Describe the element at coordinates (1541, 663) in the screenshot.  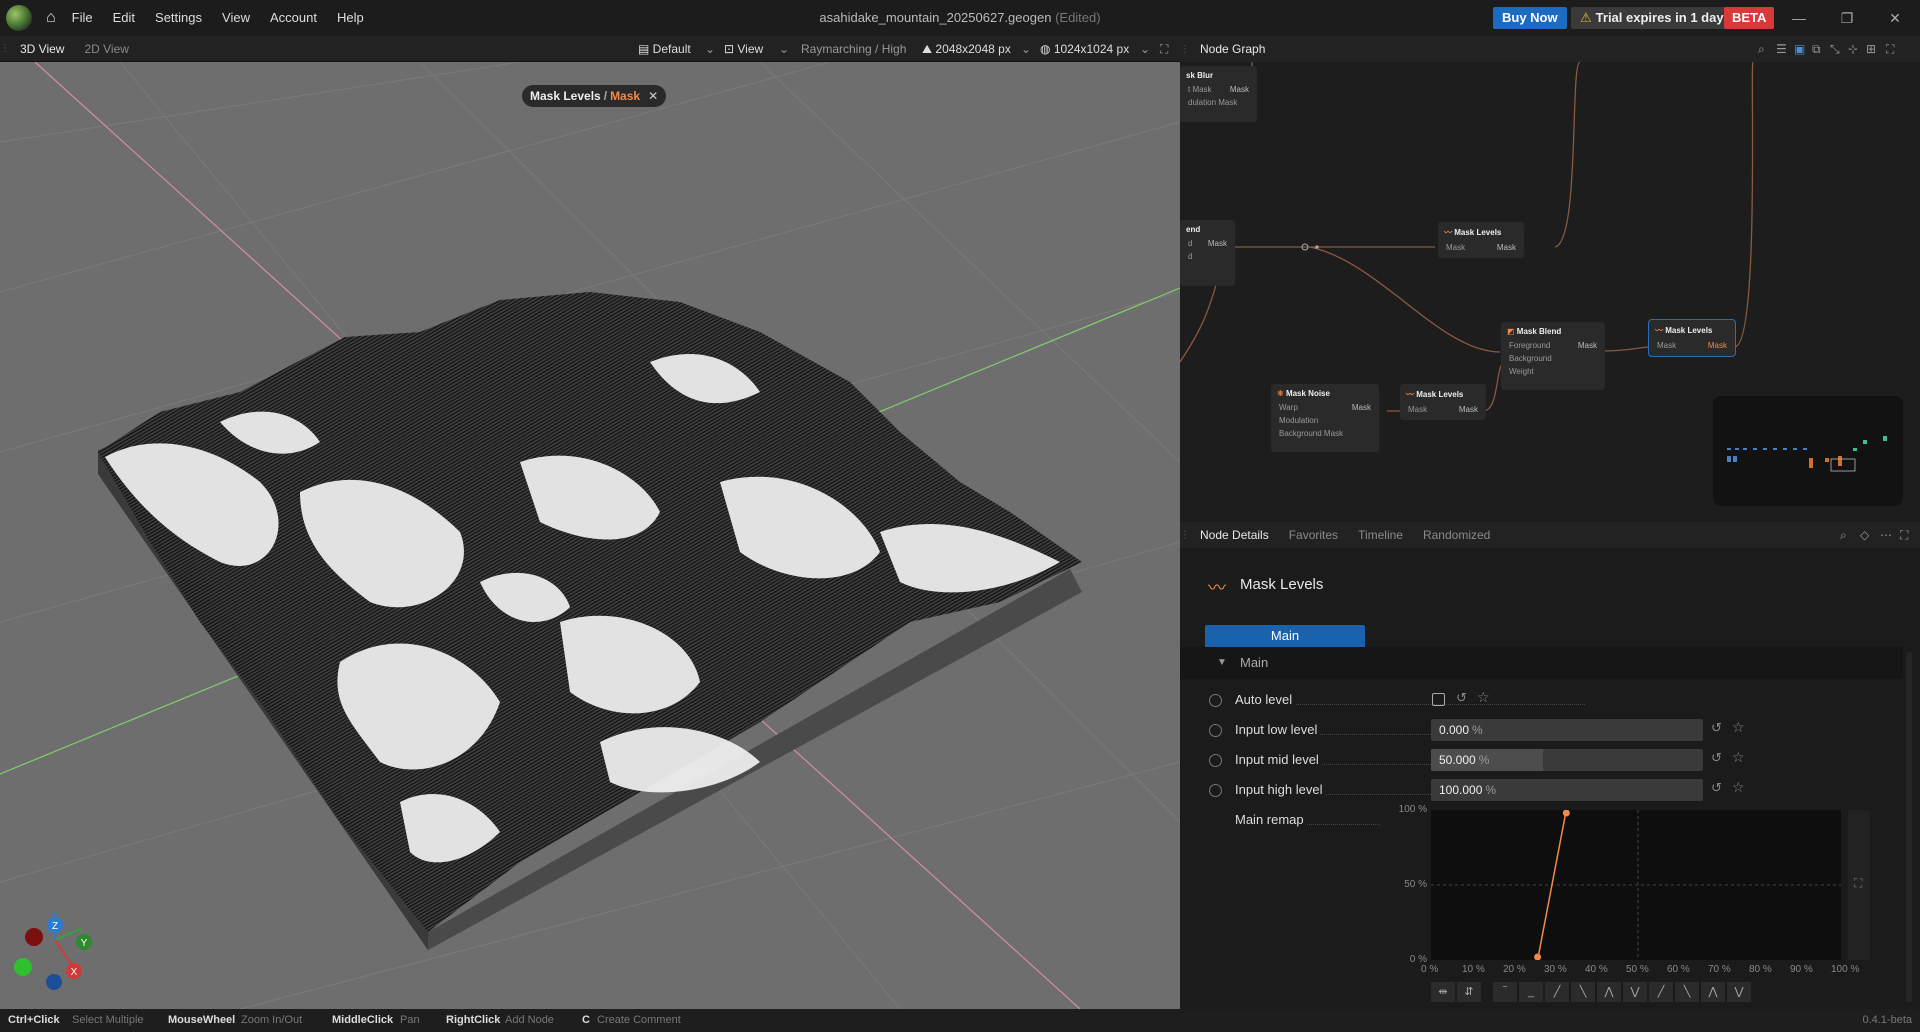
I see `section-header-main: ▼ Main` at that location.